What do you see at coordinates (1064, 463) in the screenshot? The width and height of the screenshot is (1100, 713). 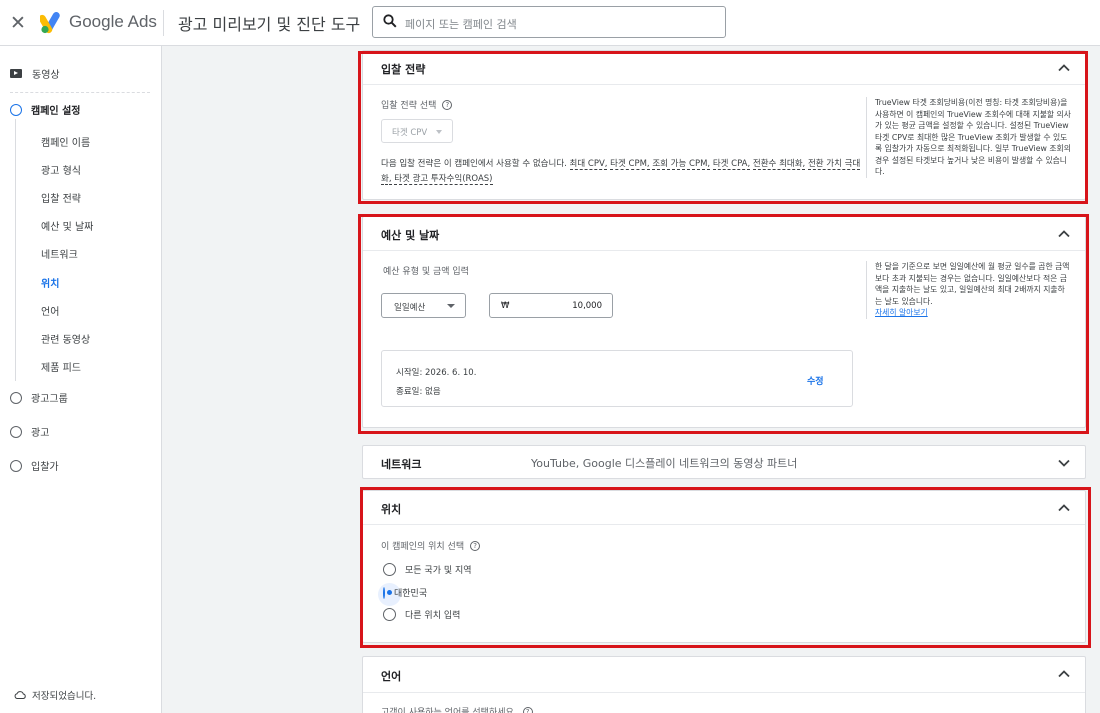 I see `chevron-down-icon` at bounding box center [1064, 463].